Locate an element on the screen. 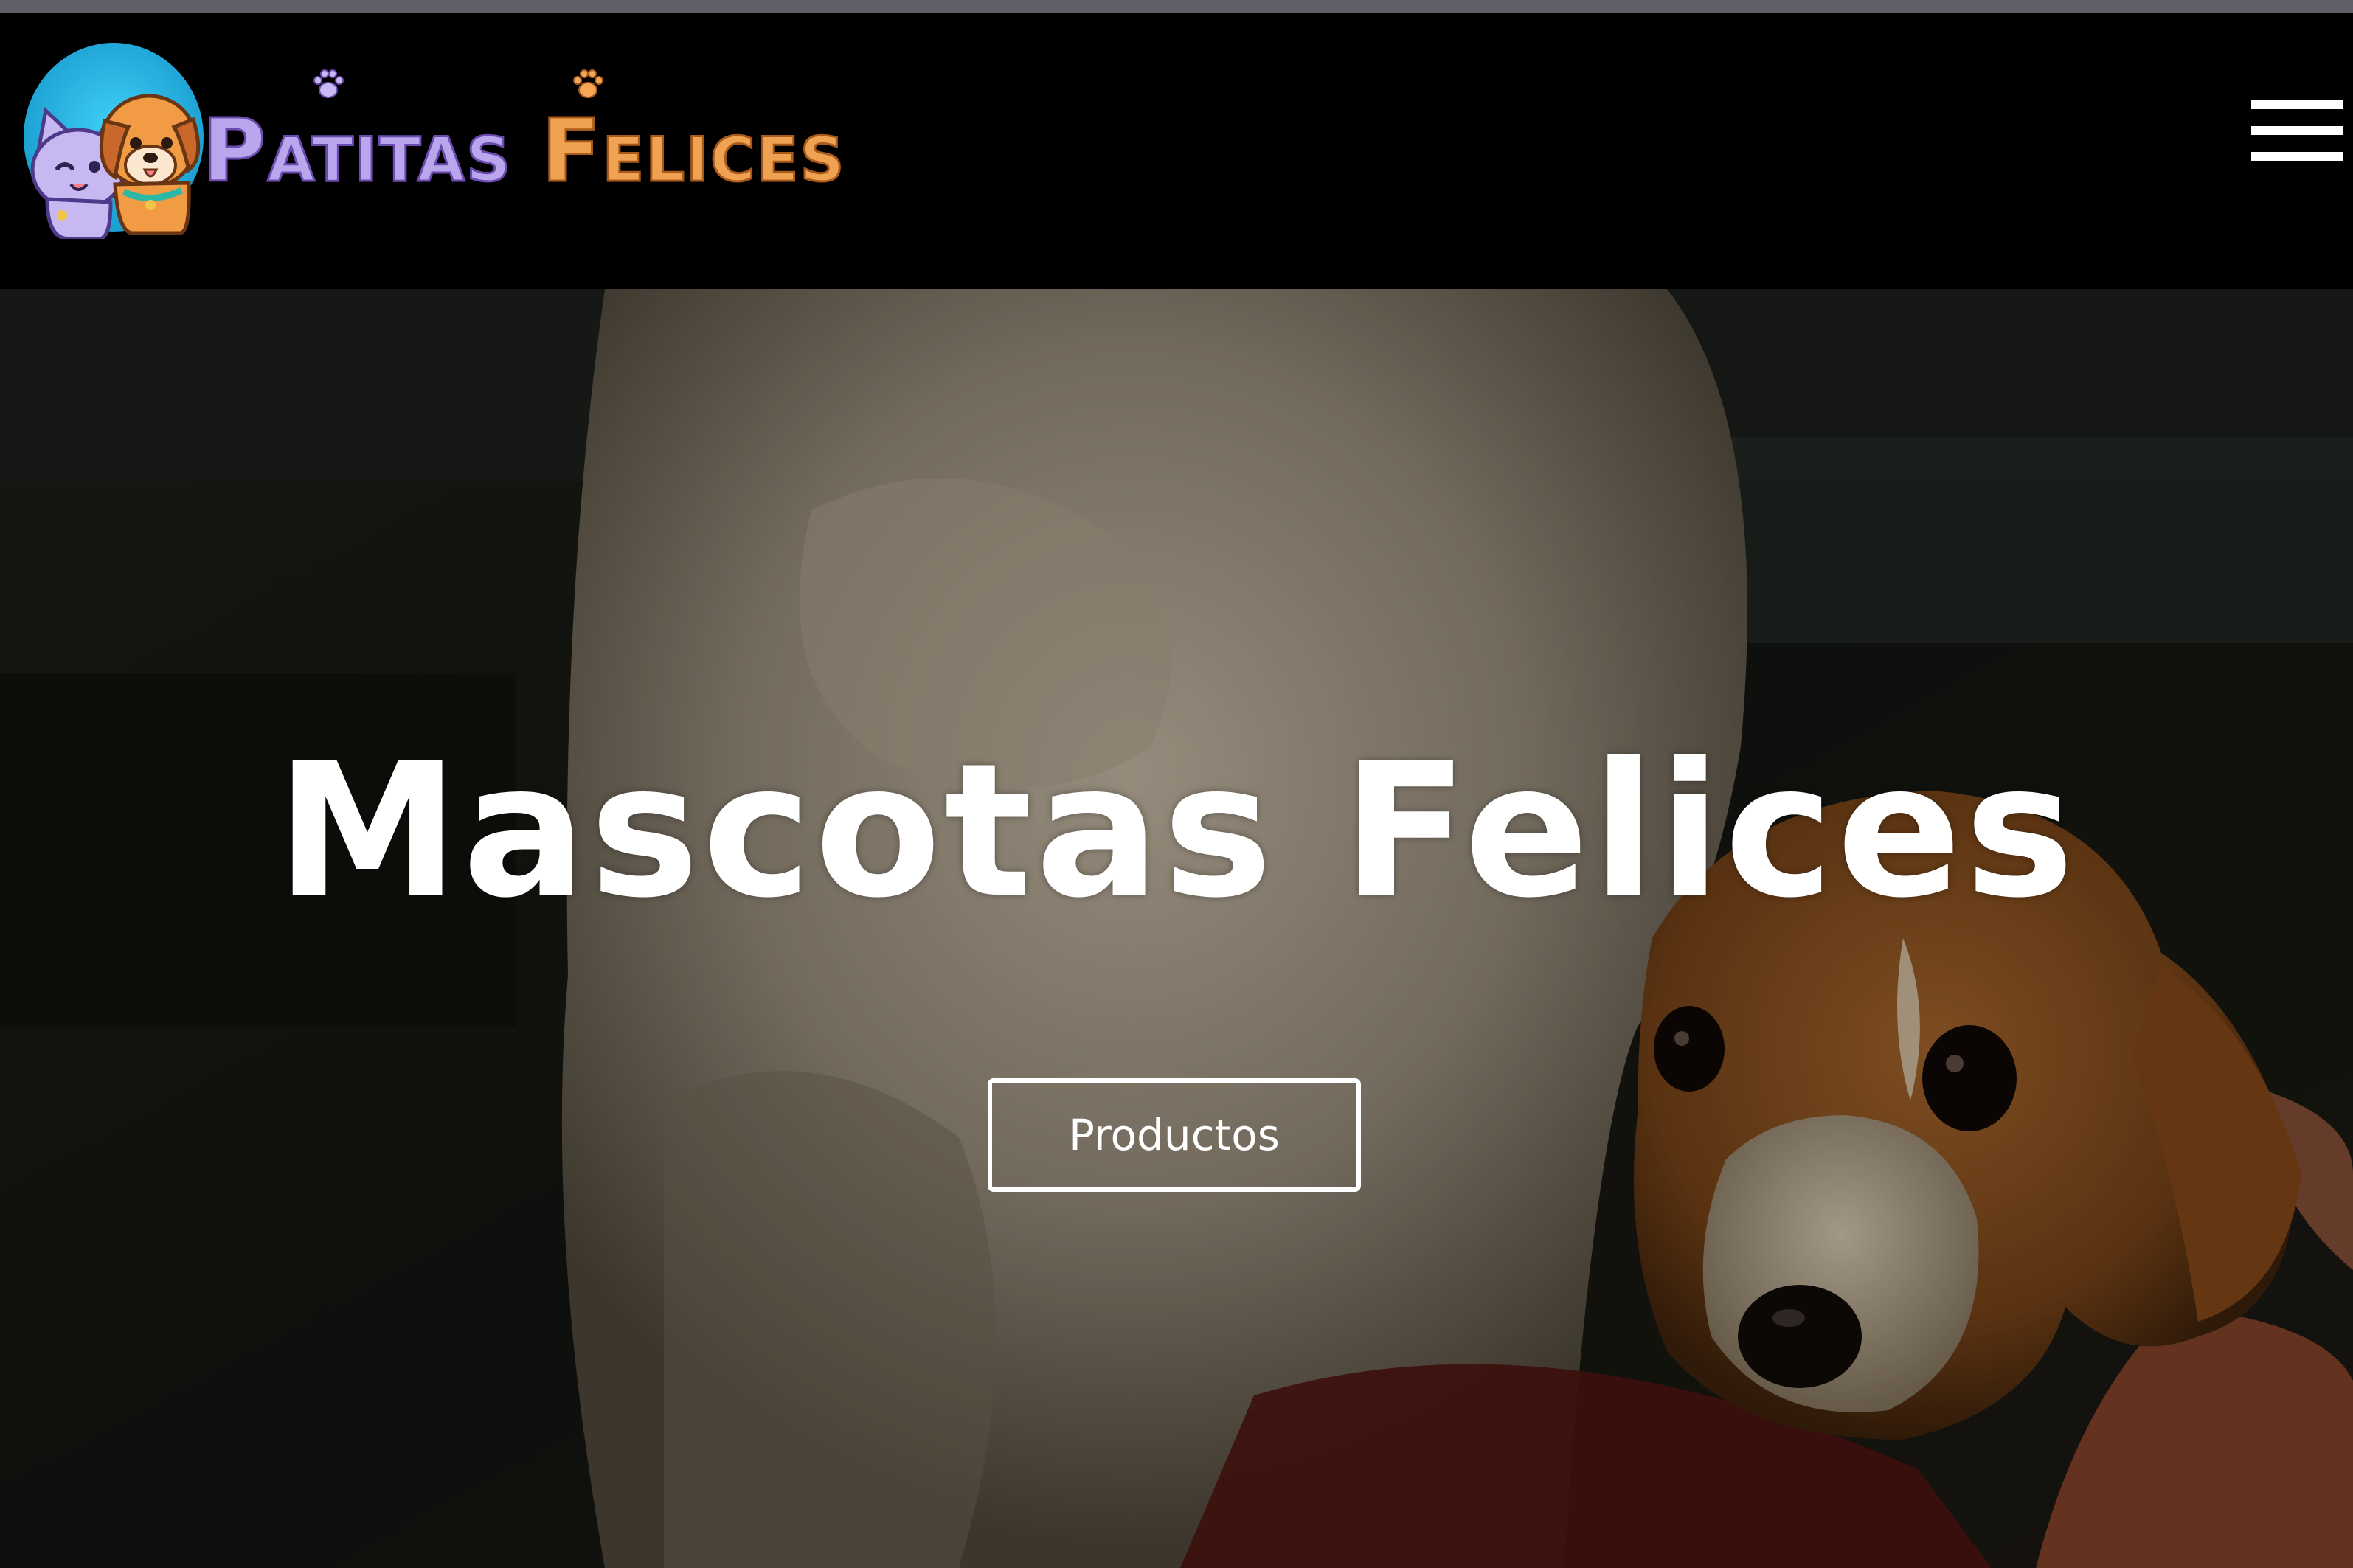 The image size is (2353, 1568). hamburger-menu-icon is located at coordinates (2297, 130).